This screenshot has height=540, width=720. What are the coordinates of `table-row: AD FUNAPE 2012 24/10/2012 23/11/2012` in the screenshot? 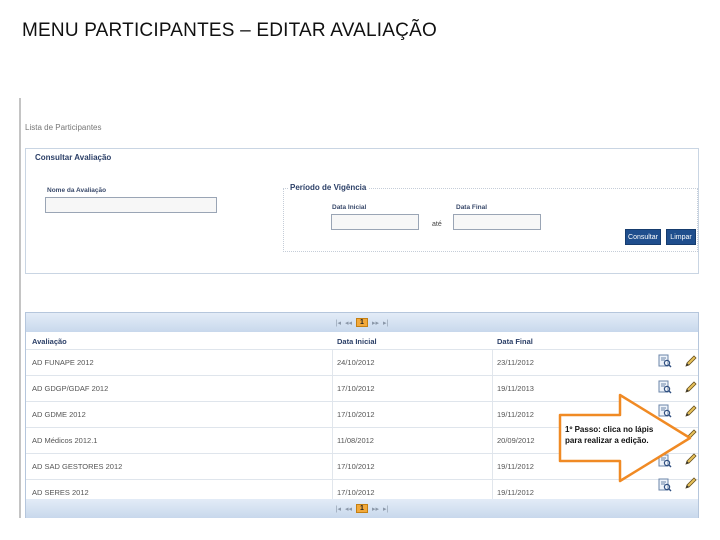 It's located at (362, 362).